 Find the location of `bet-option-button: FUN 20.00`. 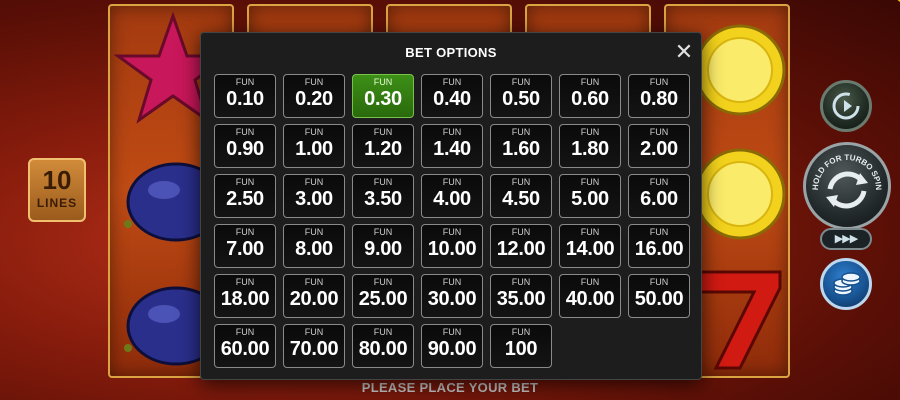

bet-option-button: FUN 20.00 is located at coordinates (314, 296).